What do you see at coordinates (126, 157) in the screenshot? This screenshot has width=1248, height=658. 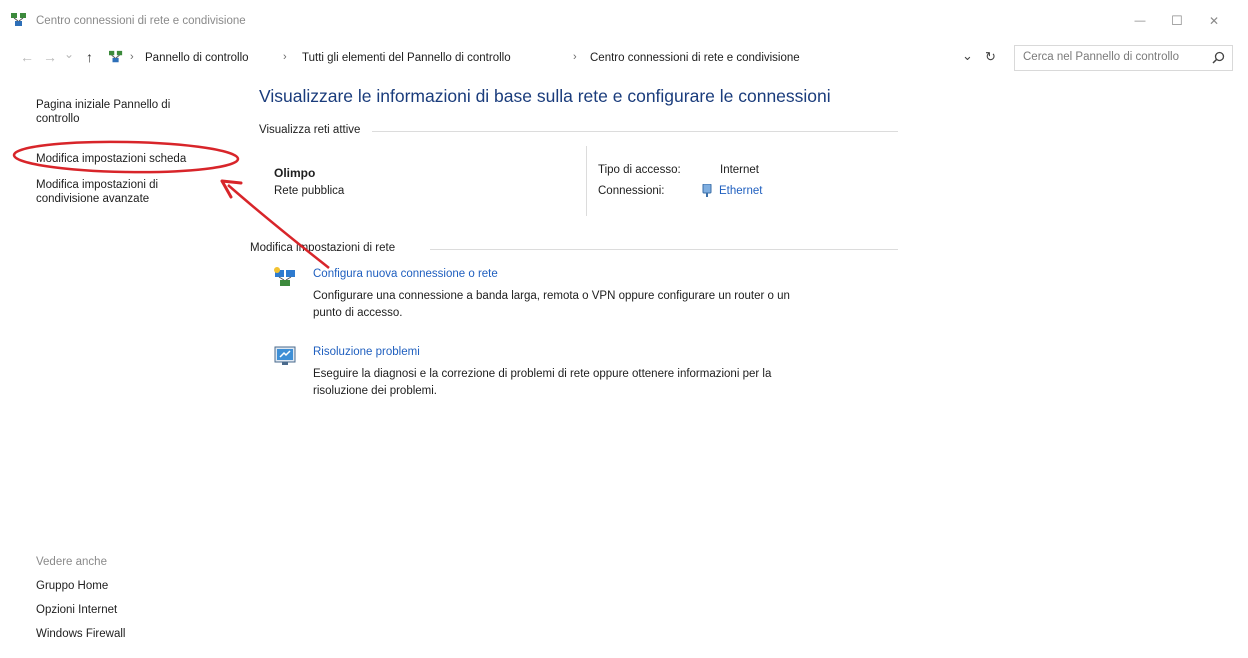 I see `annotation-ellipse` at bounding box center [126, 157].